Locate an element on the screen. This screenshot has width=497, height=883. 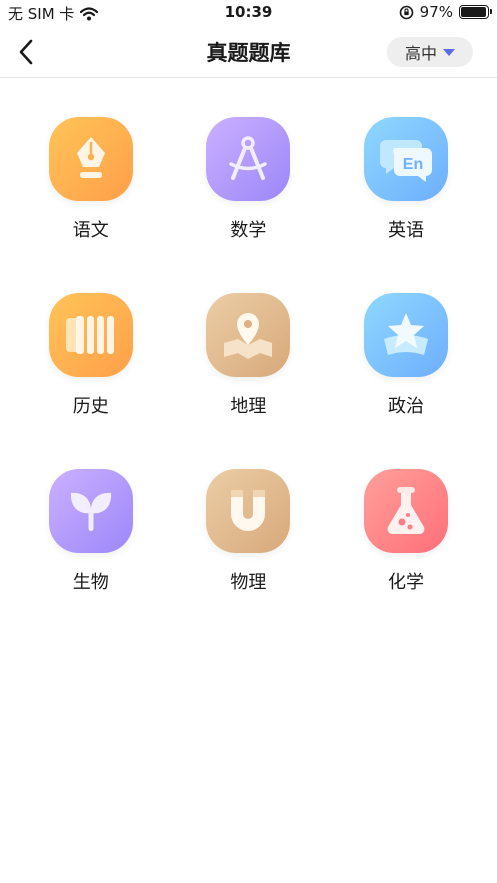
subject-item: 政治 is located at coordinates (406, 349).